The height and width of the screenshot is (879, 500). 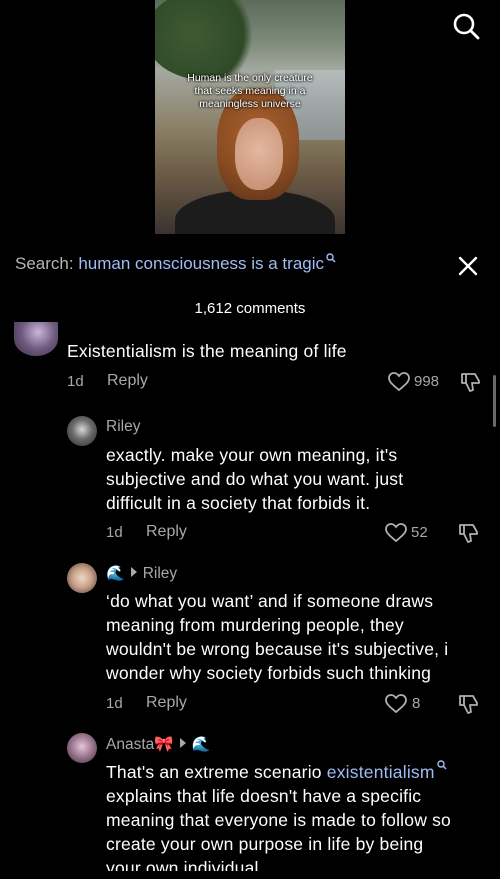 I want to click on comment-username-text: Anasta🎀, so click(x=140, y=744).